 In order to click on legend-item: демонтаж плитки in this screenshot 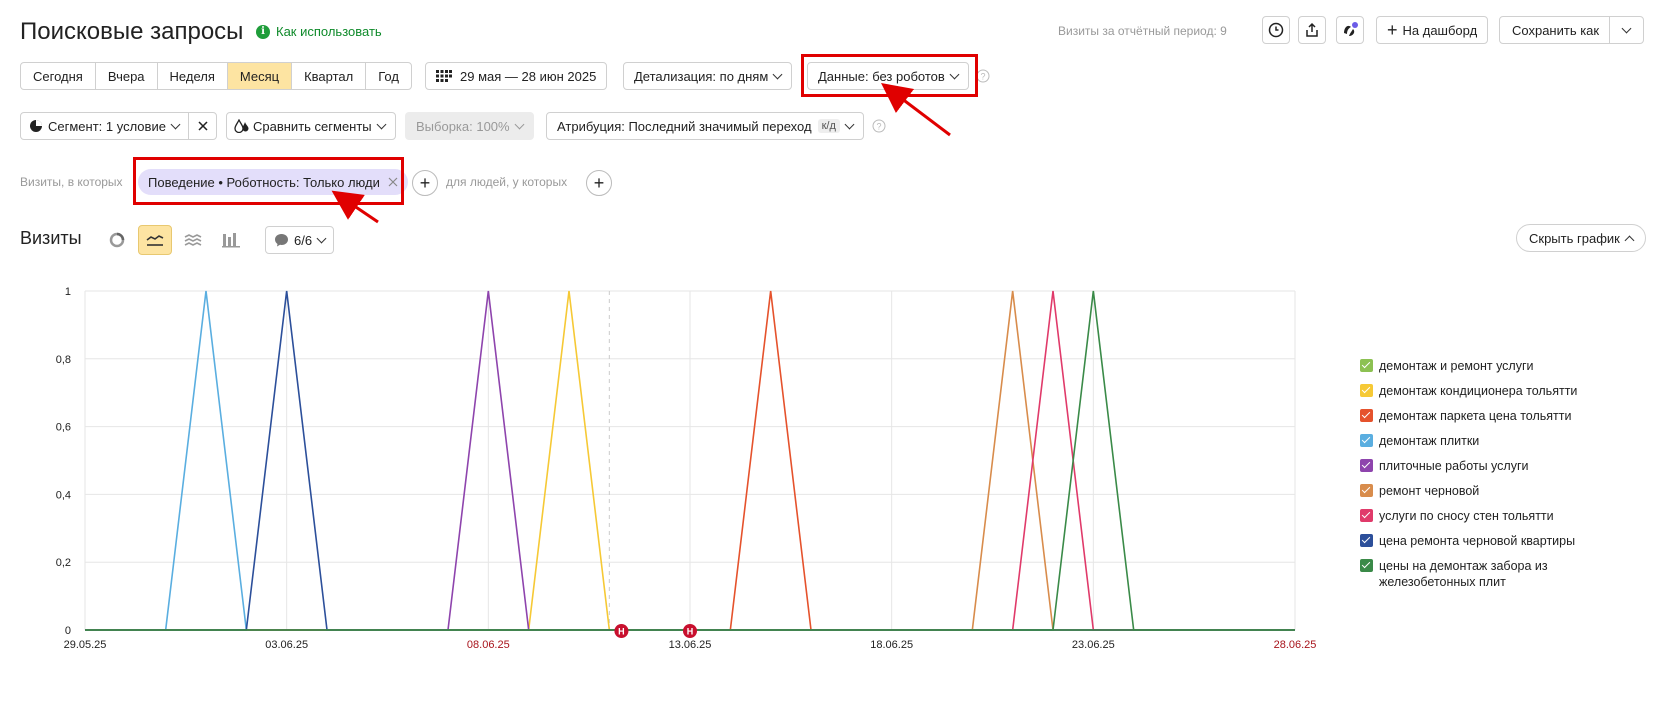, I will do `click(1510, 441)`.